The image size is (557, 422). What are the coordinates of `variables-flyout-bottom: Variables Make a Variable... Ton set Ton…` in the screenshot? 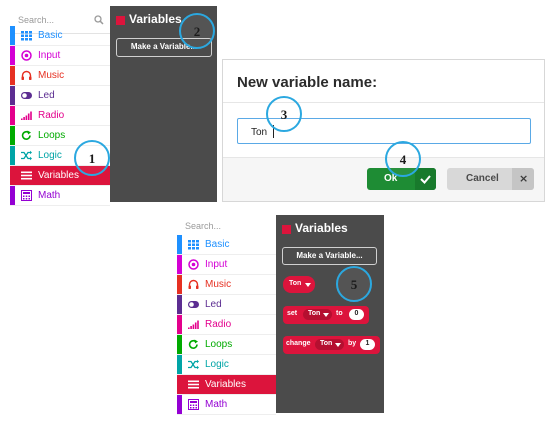 It's located at (330, 314).